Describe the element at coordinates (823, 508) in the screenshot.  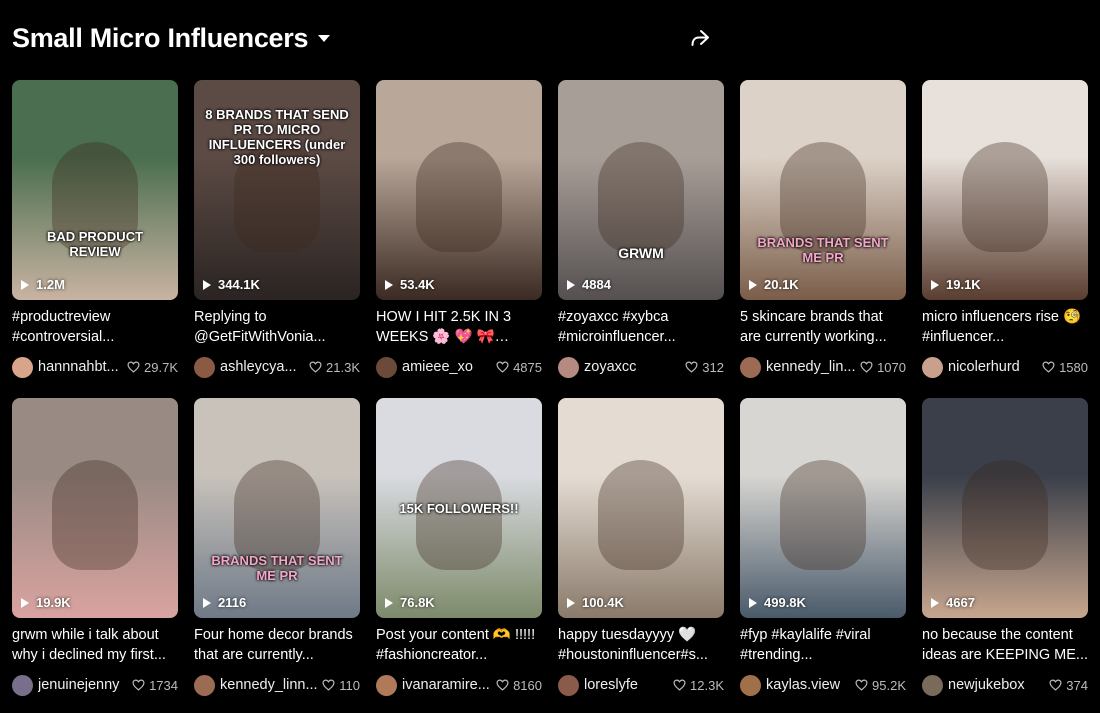
I see `video-thumbnail: 499.8K` at that location.